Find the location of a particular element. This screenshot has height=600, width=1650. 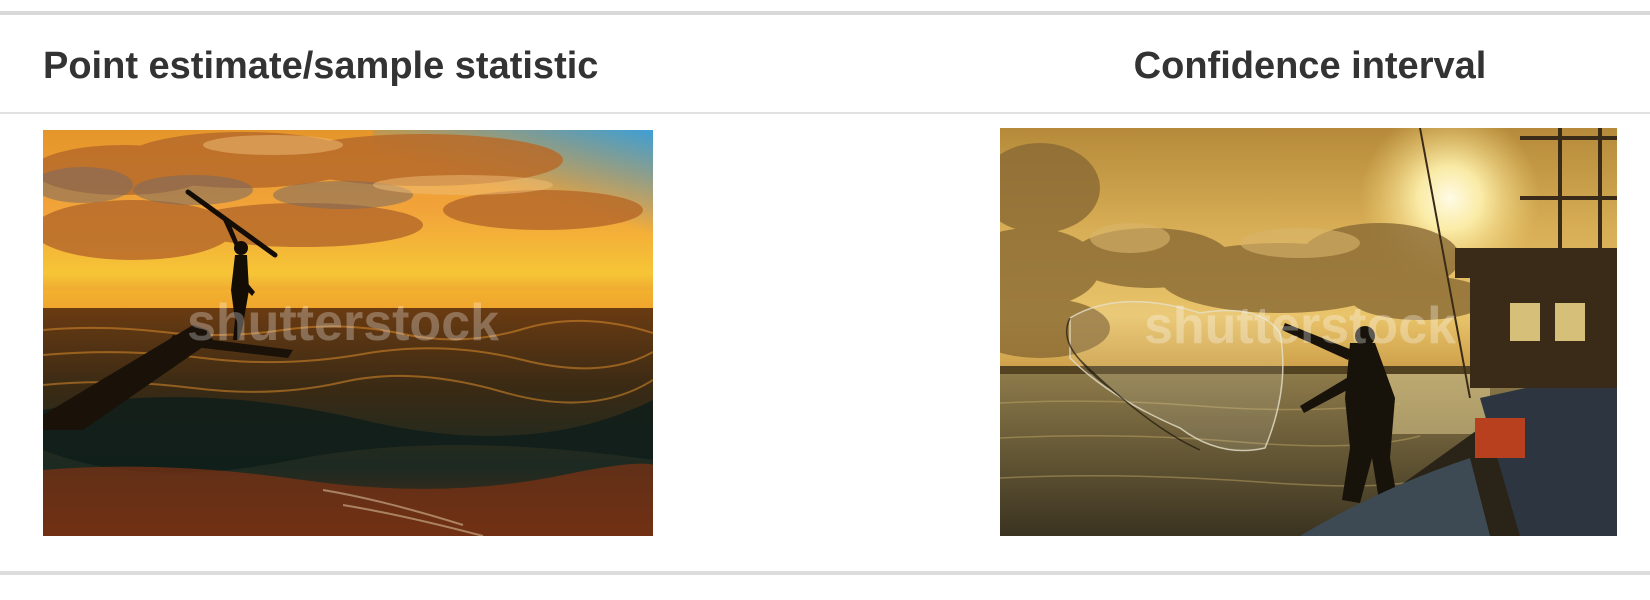

watermark-right: shutterstock is located at coordinates (1300, 326).